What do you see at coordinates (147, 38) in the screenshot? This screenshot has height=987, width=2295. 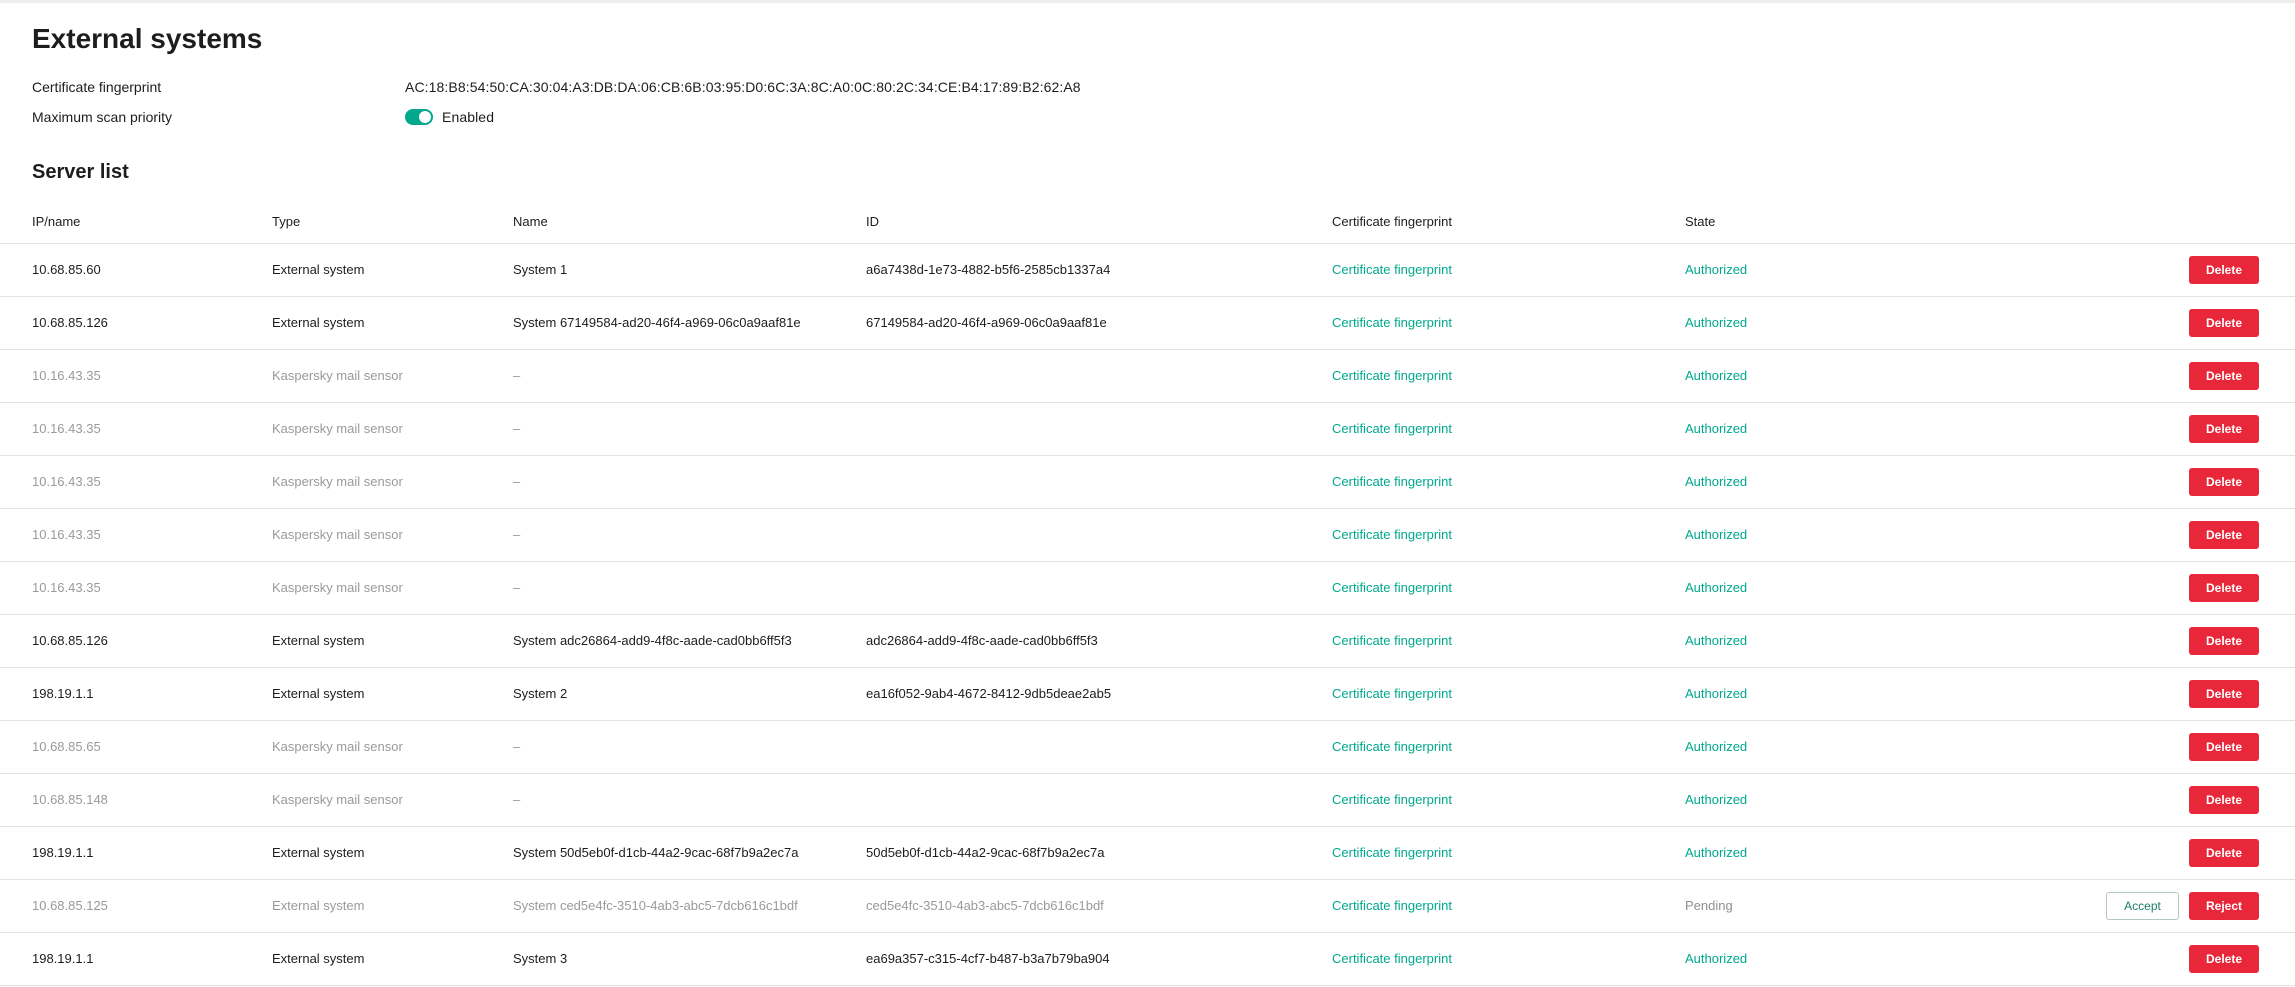 I see `page-title: External systems` at bounding box center [147, 38].